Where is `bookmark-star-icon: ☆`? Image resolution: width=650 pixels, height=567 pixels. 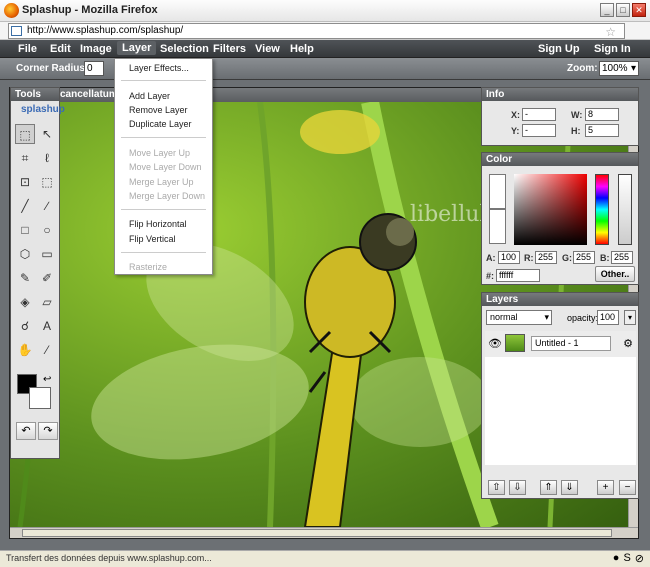 bookmark-star-icon: ☆ is located at coordinates (610, 32).